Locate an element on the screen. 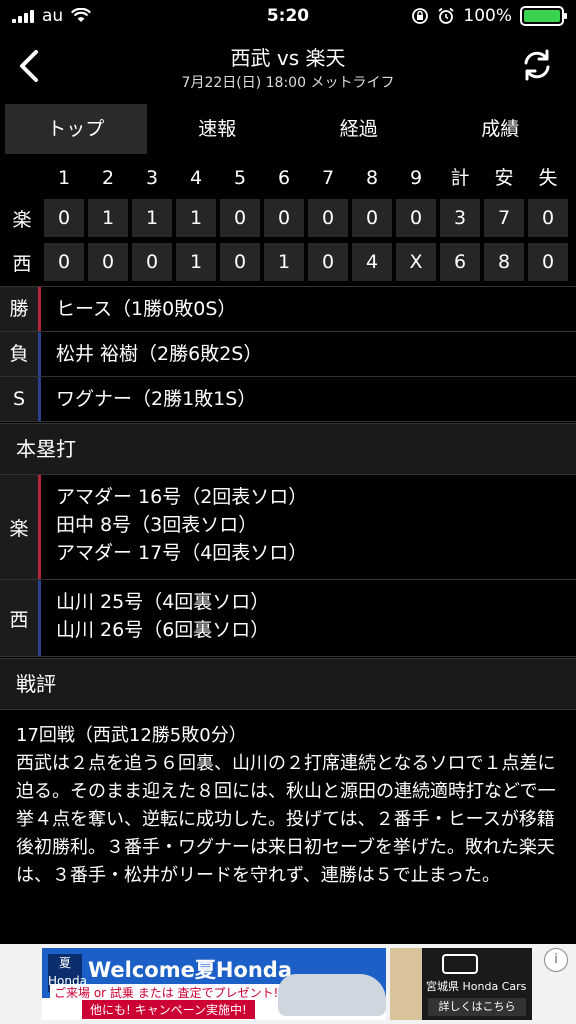  save-pitcher-row: S ワグナー（2勝1敗1S） is located at coordinates (288, 399).